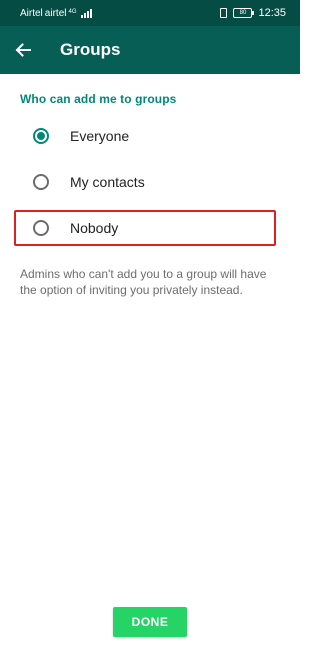  I want to click on status-right: 80 12:35, so click(253, 13).